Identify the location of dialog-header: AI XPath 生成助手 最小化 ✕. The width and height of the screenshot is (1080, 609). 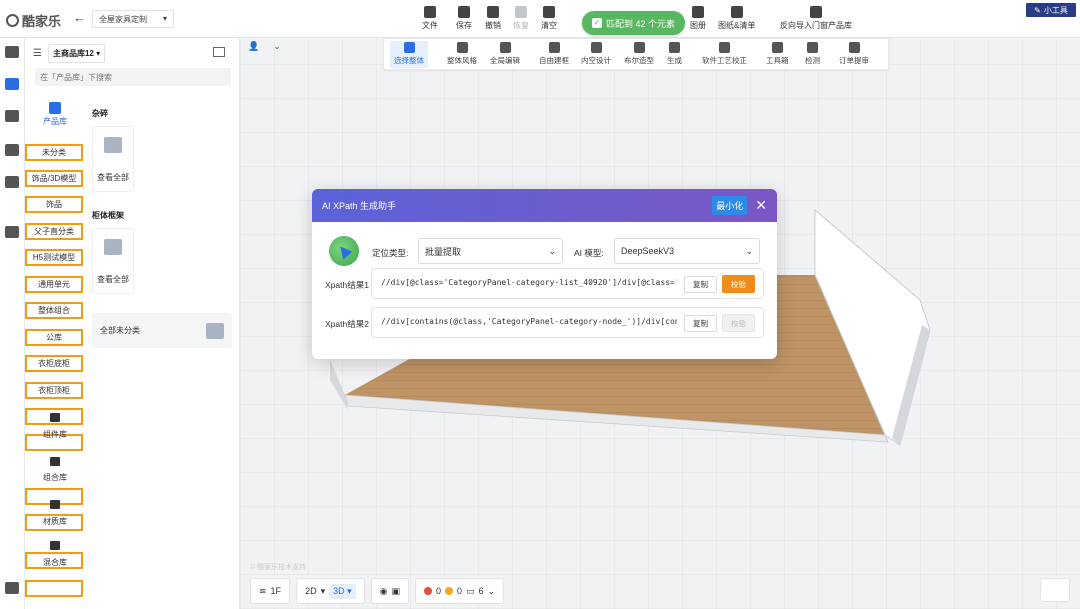
(544, 205).